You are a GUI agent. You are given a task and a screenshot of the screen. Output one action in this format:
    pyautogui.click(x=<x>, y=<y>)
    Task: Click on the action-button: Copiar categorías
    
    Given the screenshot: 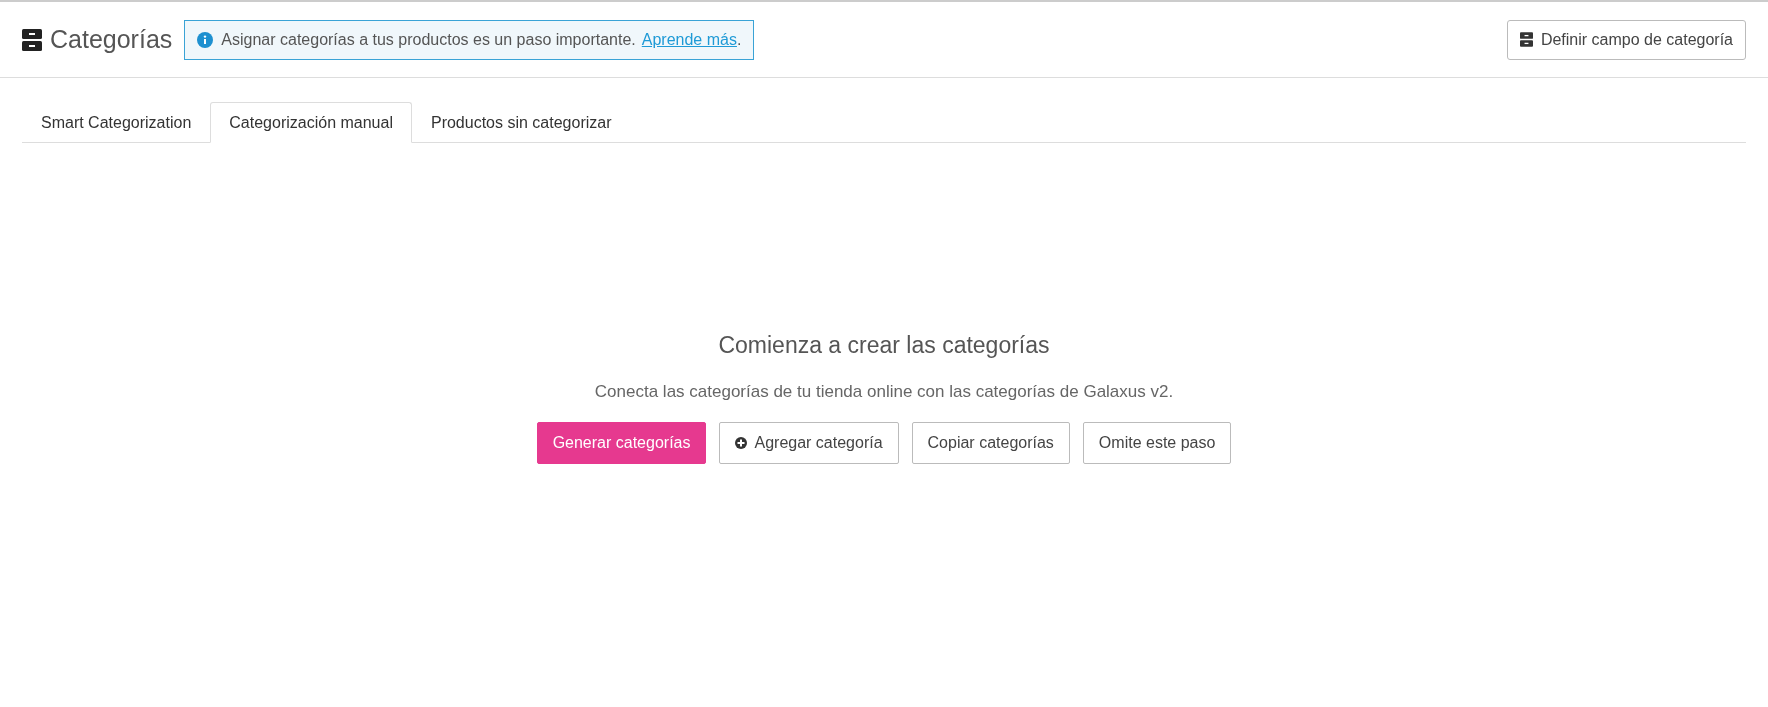 What is the action you would take?
    pyautogui.click(x=990, y=443)
    